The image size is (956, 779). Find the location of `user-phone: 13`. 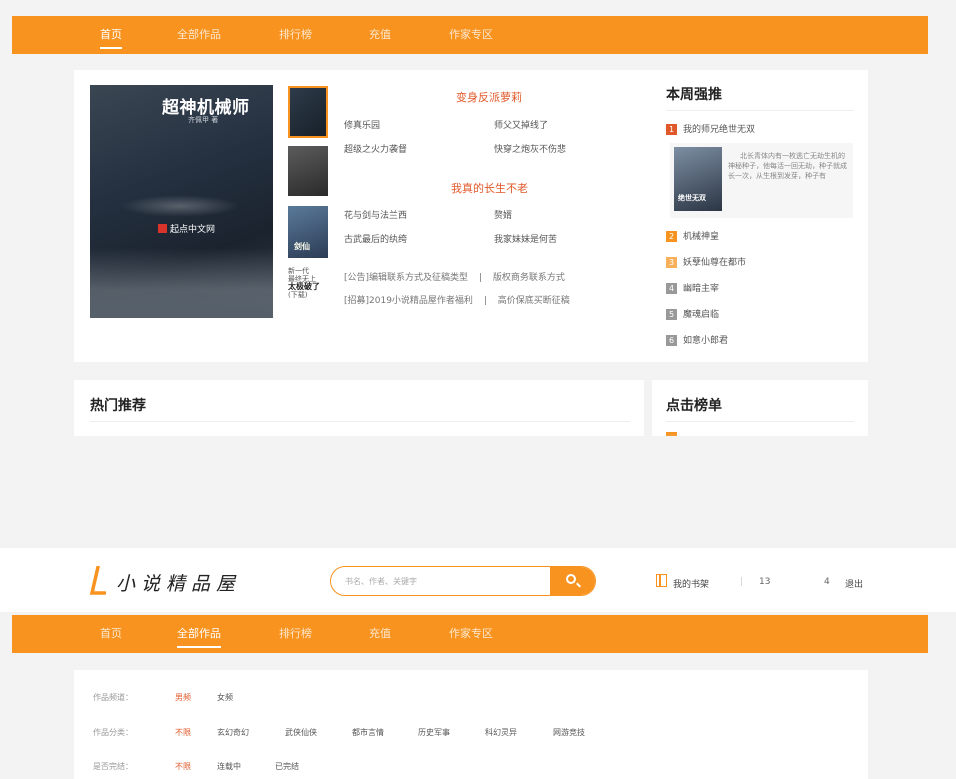

user-phone: 13 is located at coordinates (764, 582).